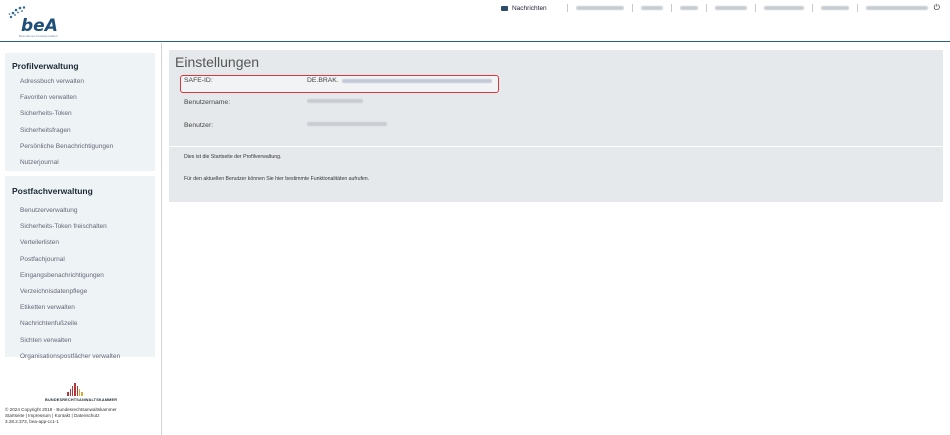 The image size is (950, 435). I want to click on footer-link-startseite: Startseite, so click(14, 415).